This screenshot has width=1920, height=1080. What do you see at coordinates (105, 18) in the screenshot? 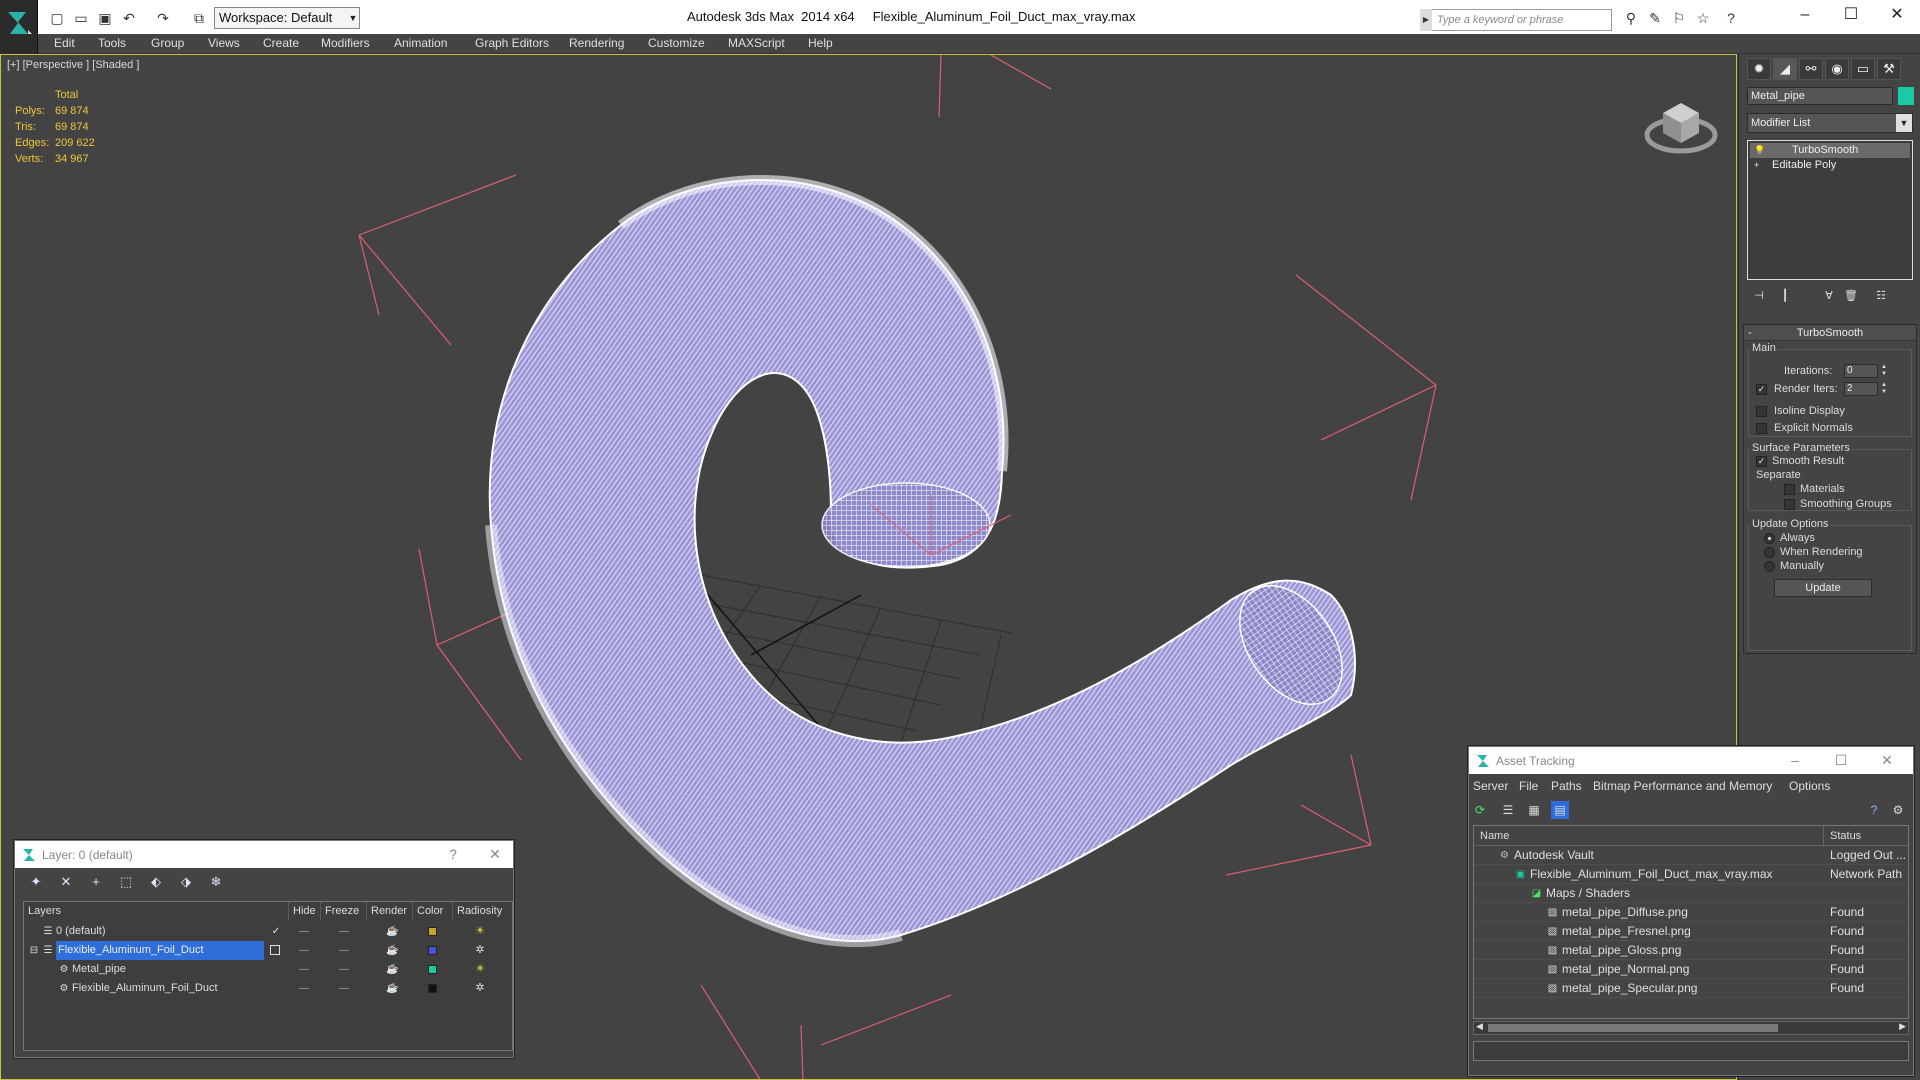
I see `save-file-icon: ▣` at bounding box center [105, 18].